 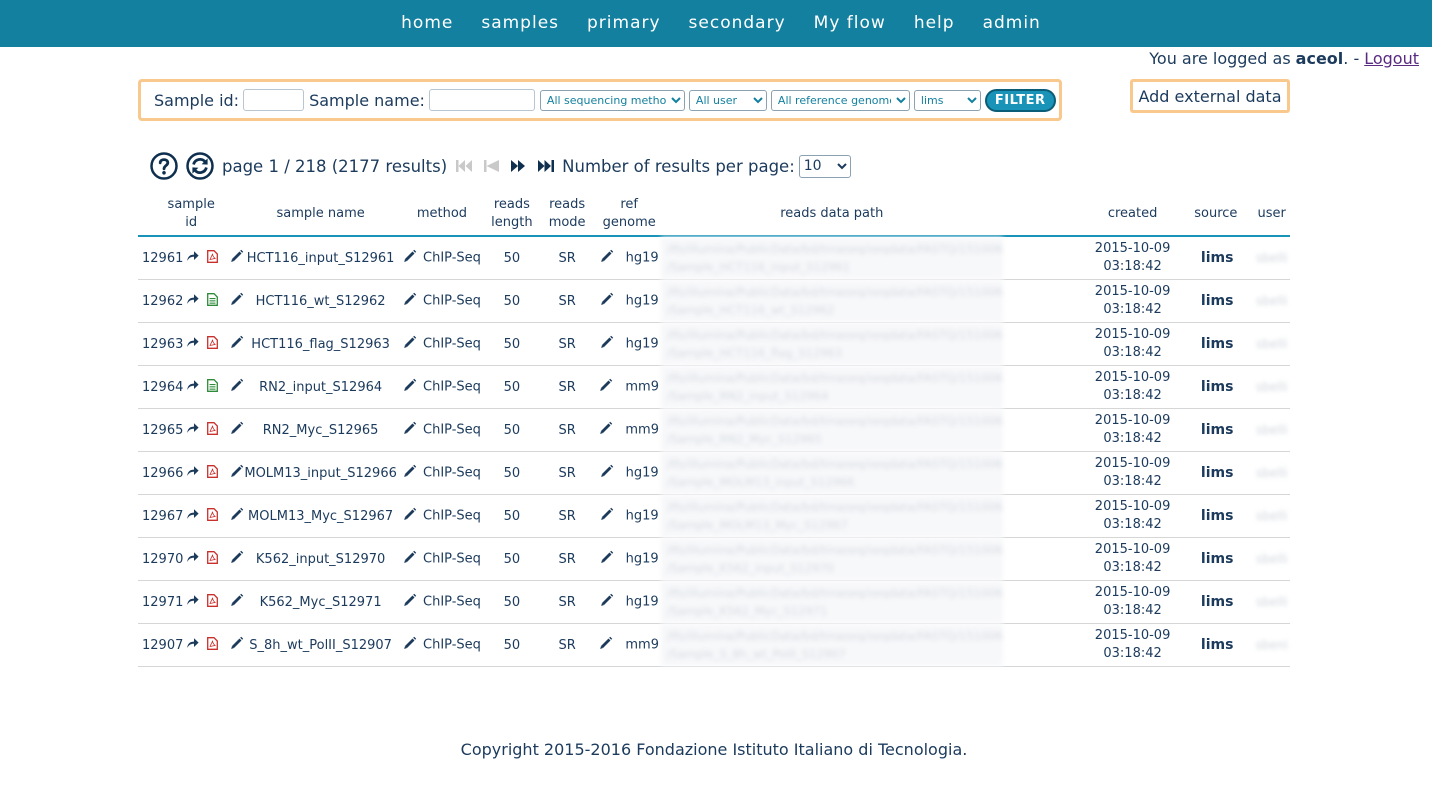 What do you see at coordinates (320, 215) in the screenshot?
I see `col-header-sample-name: sample name` at bounding box center [320, 215].